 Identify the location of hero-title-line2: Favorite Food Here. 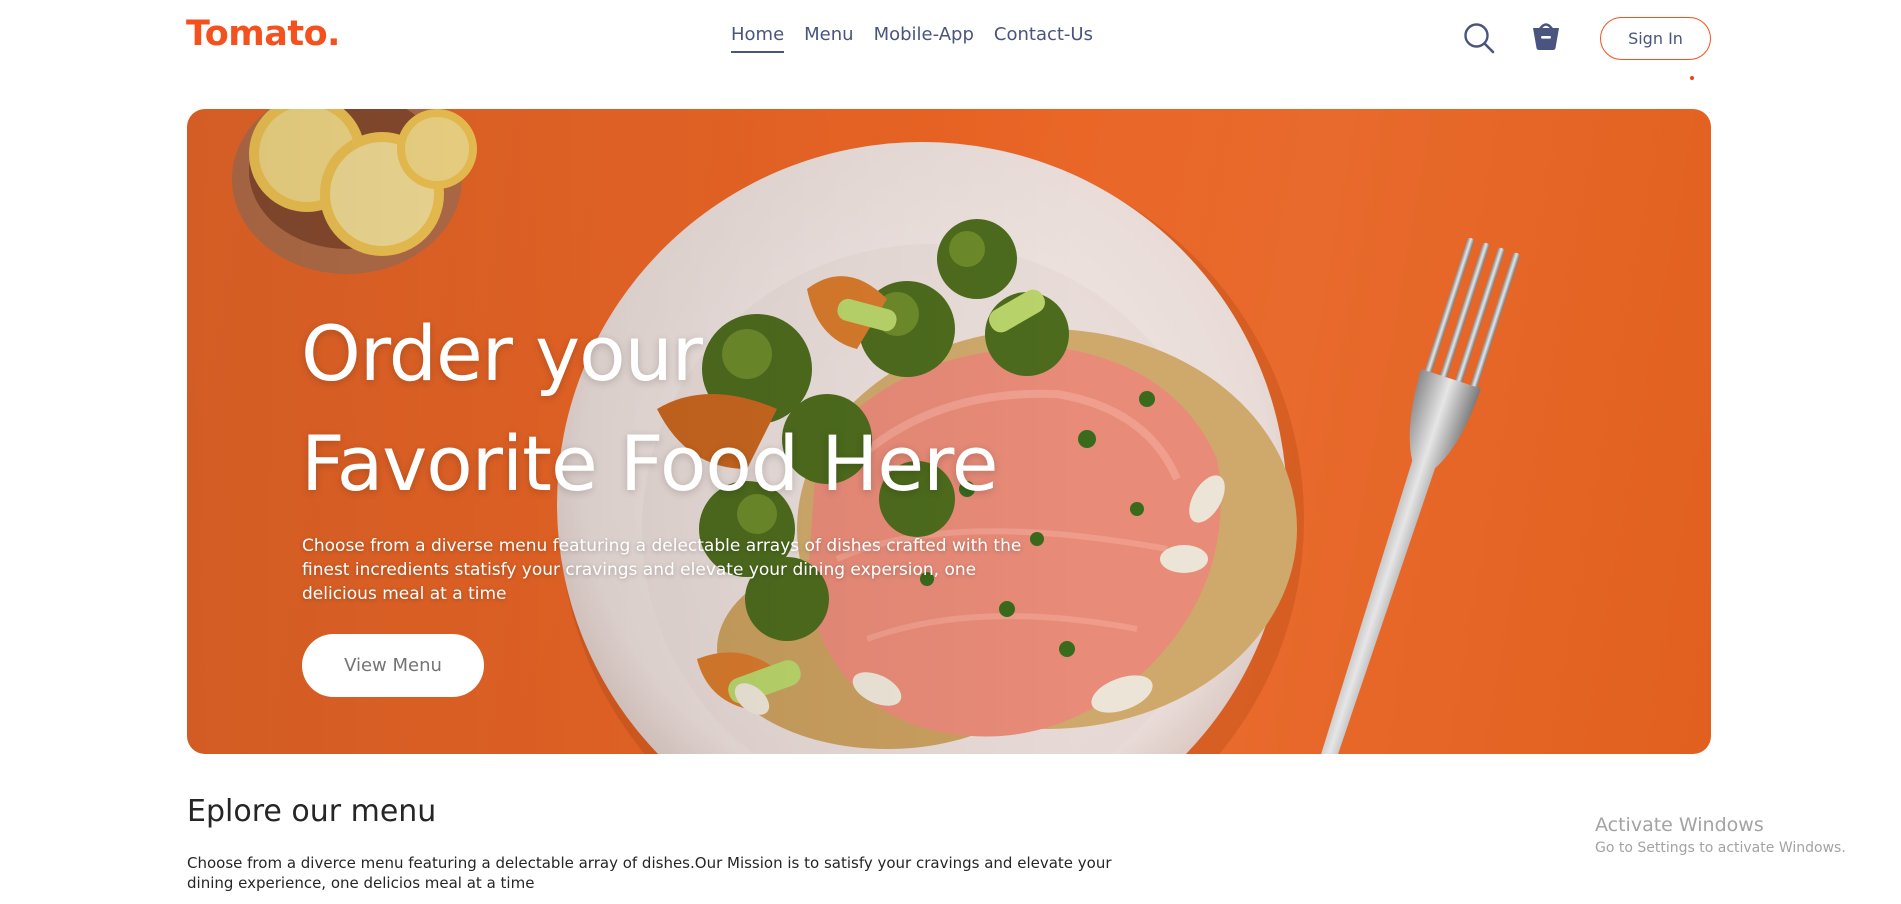
(650, 463).